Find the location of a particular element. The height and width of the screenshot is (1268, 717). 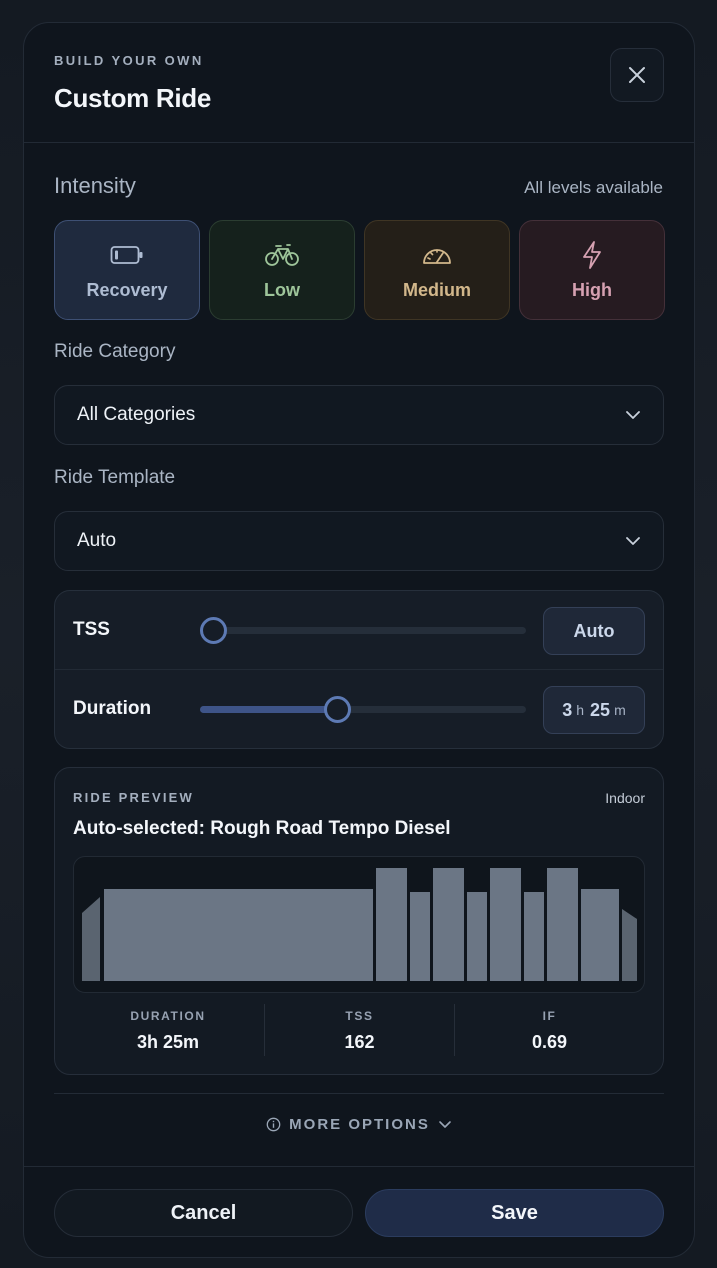

info-icon is located at coordinates (273, 1124).